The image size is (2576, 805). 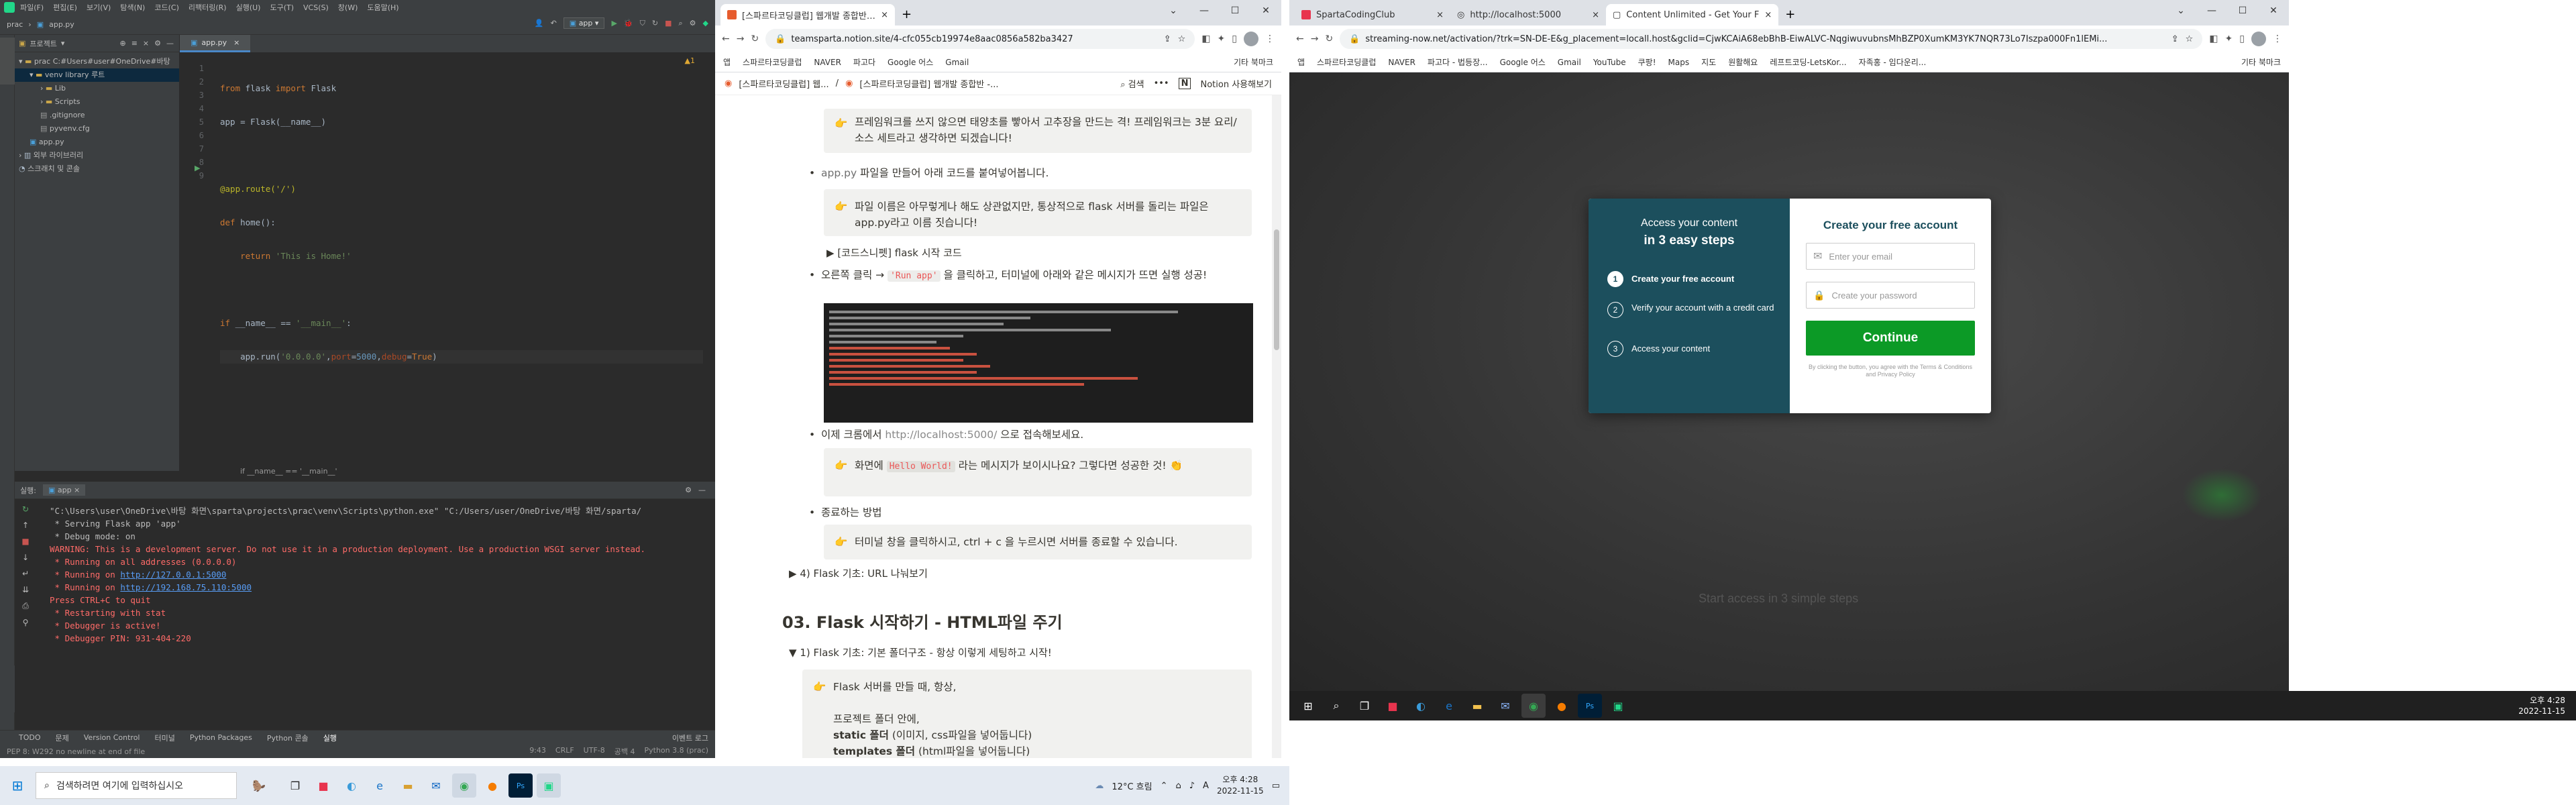 I want to click on edge-legacy-icon: e, so click(x=1449, y=706).